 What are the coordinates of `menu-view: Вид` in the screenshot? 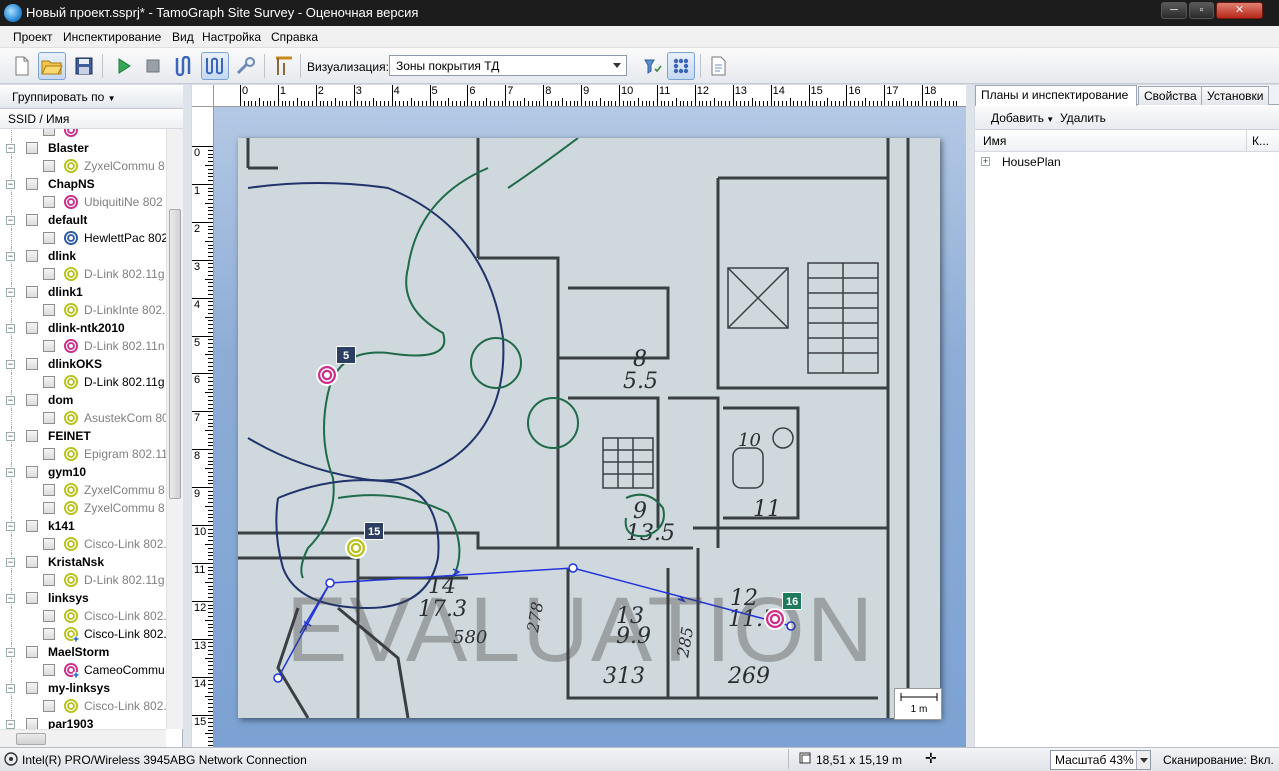 It's located at (183, 37).